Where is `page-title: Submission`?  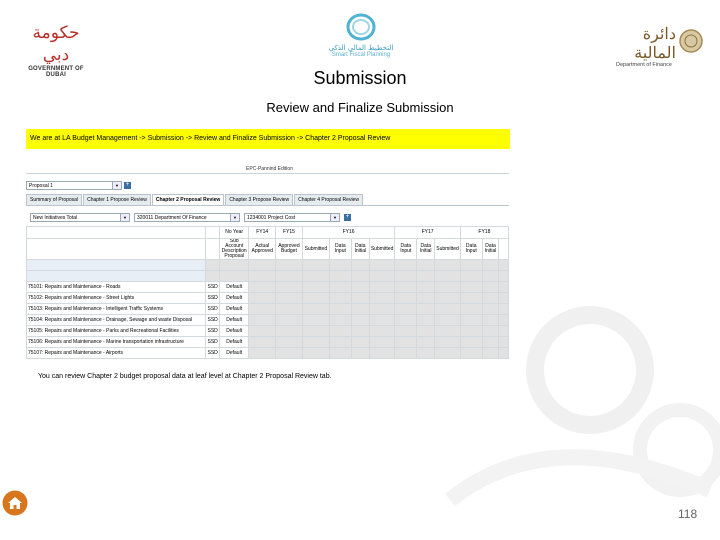 page-title: Submission is located at coordinates (360, 78).